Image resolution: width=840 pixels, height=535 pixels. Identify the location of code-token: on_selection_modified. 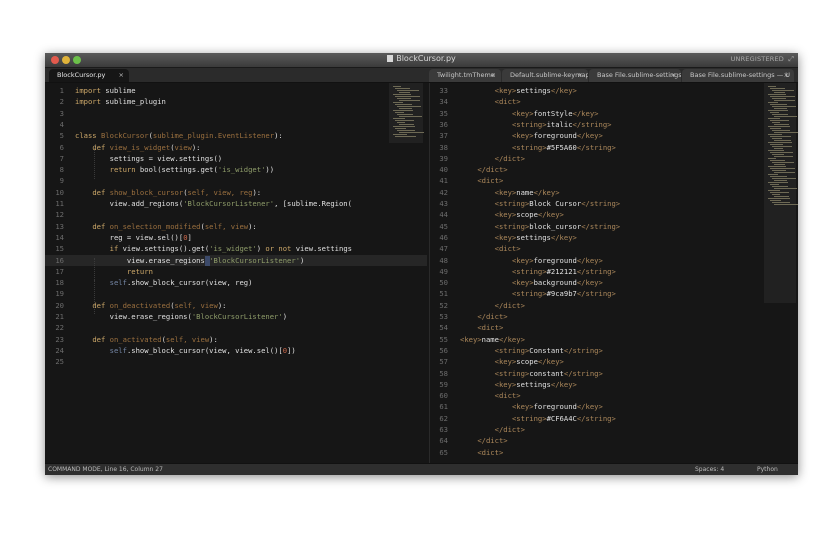
(155, 226).